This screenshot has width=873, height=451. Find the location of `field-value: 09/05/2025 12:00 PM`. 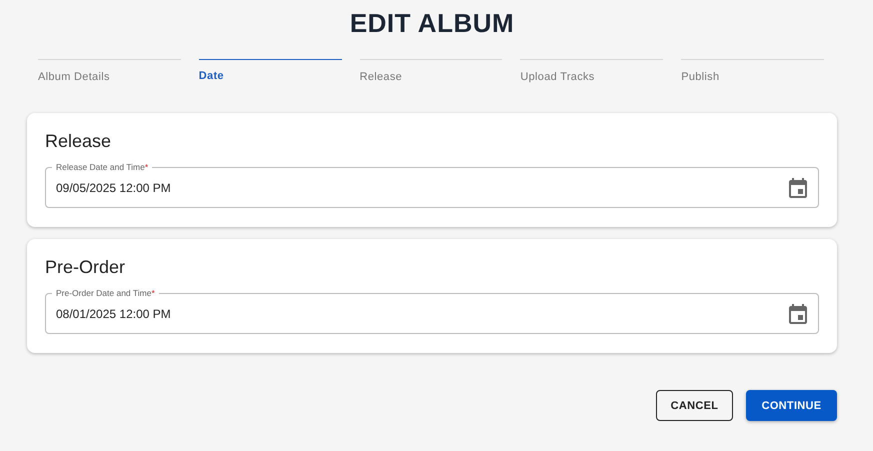

field-value: 09/05/2025 12:00 PM is located at coordinates (113, 187).